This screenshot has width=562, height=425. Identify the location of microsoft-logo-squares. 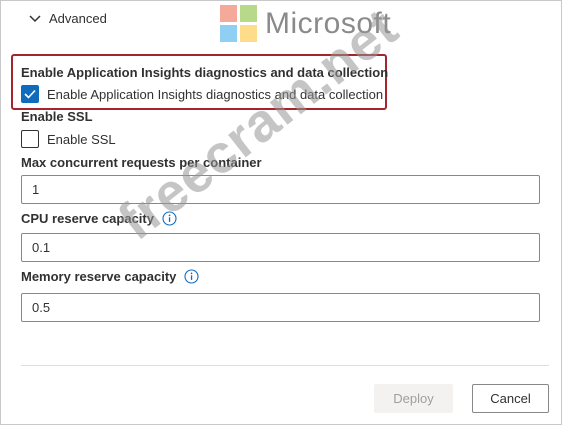
(238, 23).